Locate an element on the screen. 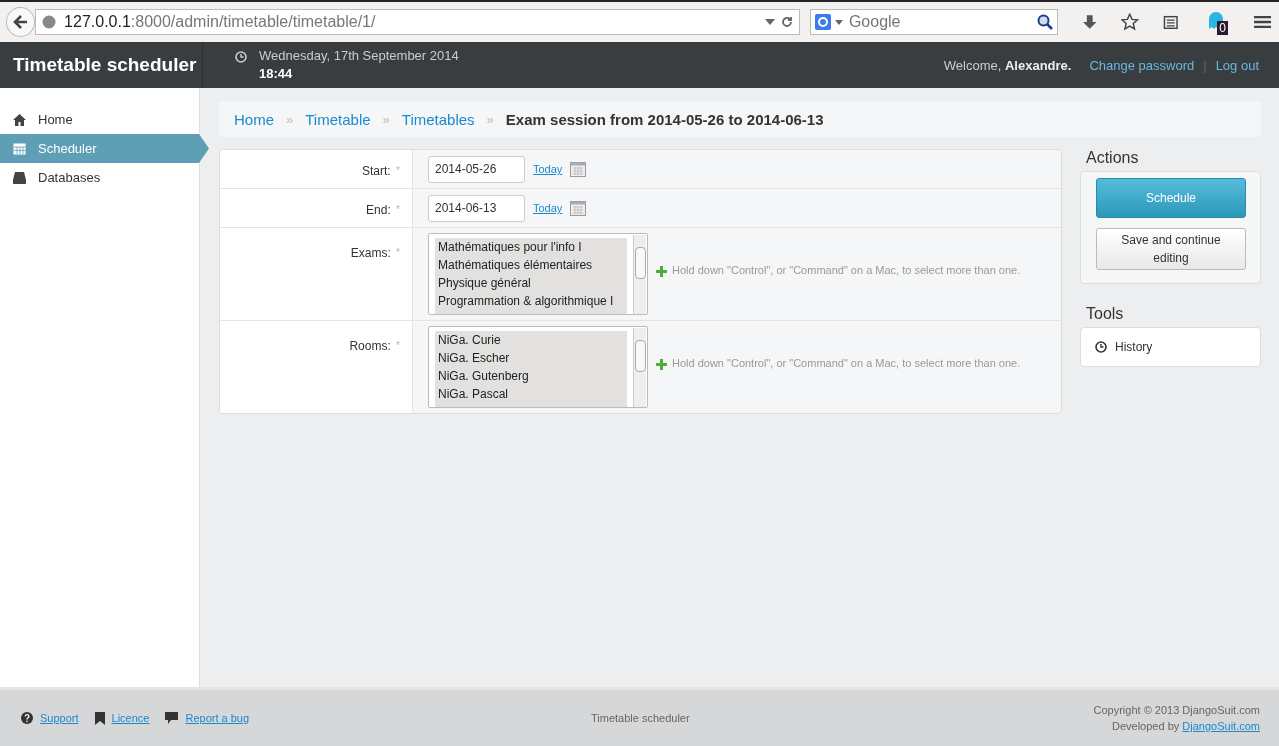  reading-list-icon is located at coordinates (1170, 22).